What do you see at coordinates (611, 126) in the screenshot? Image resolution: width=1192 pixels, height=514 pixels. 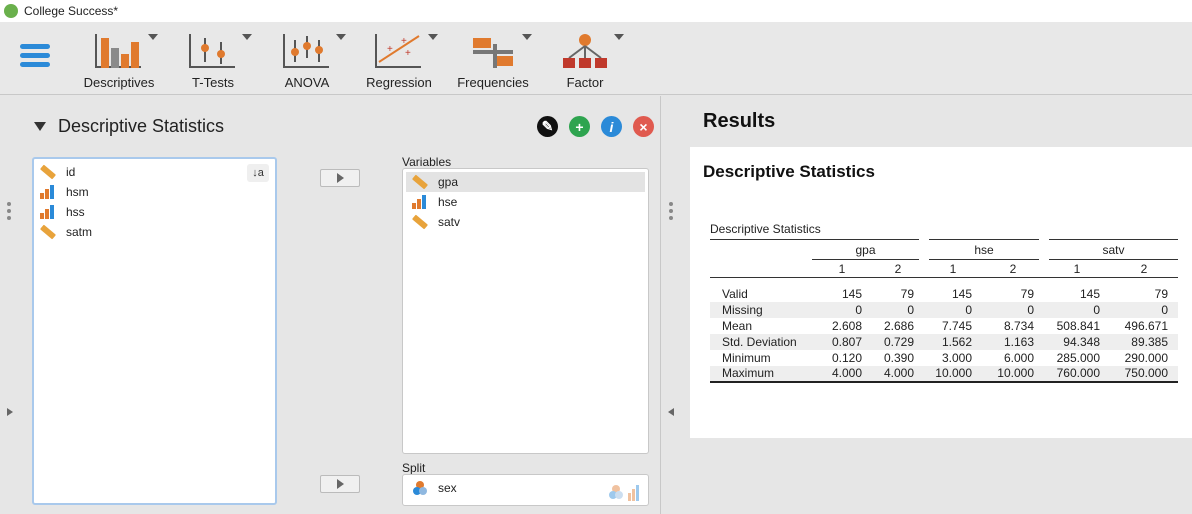 I see `info-icon: i` at bounding box center [611, 126].